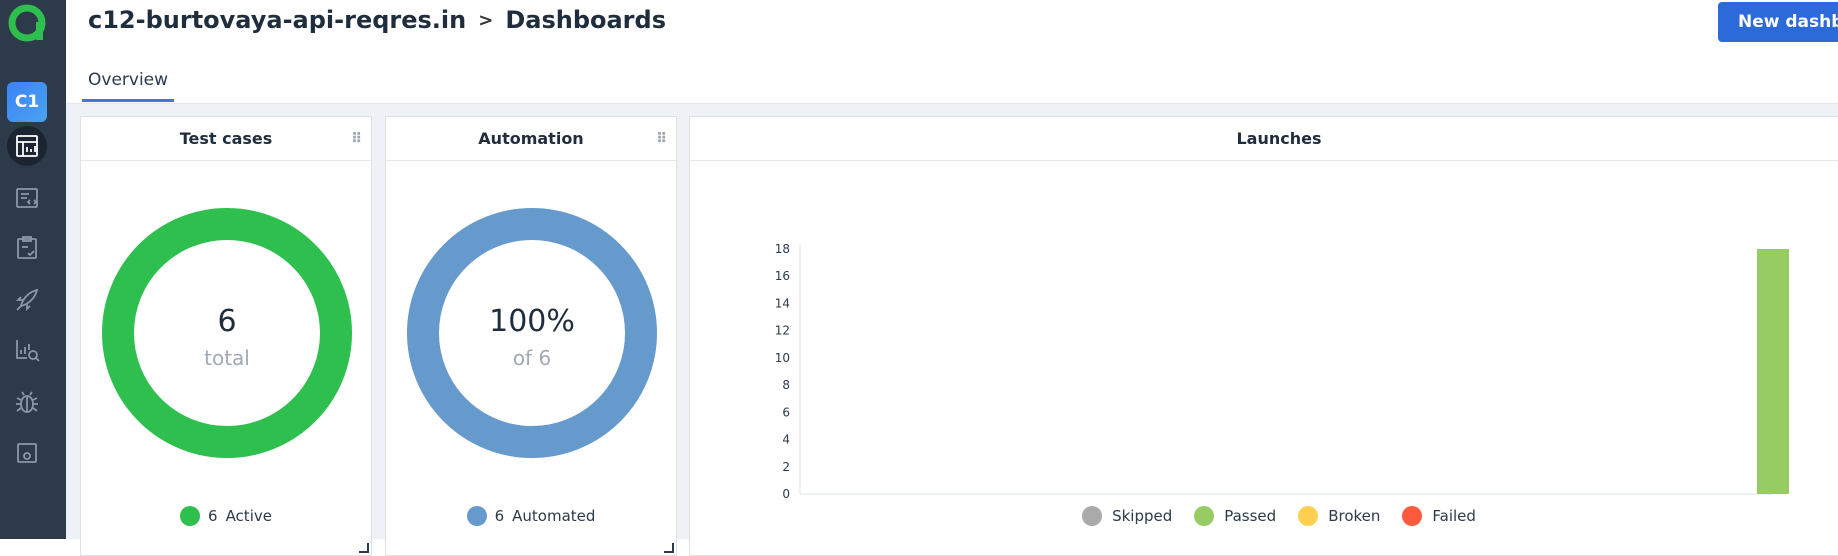 The image size is (1838, 556). What do you see at coordinates (1408, 500) in the screenshot?
I see `x-tick-label: 13 Jul` at bounding box center [1408, 500].